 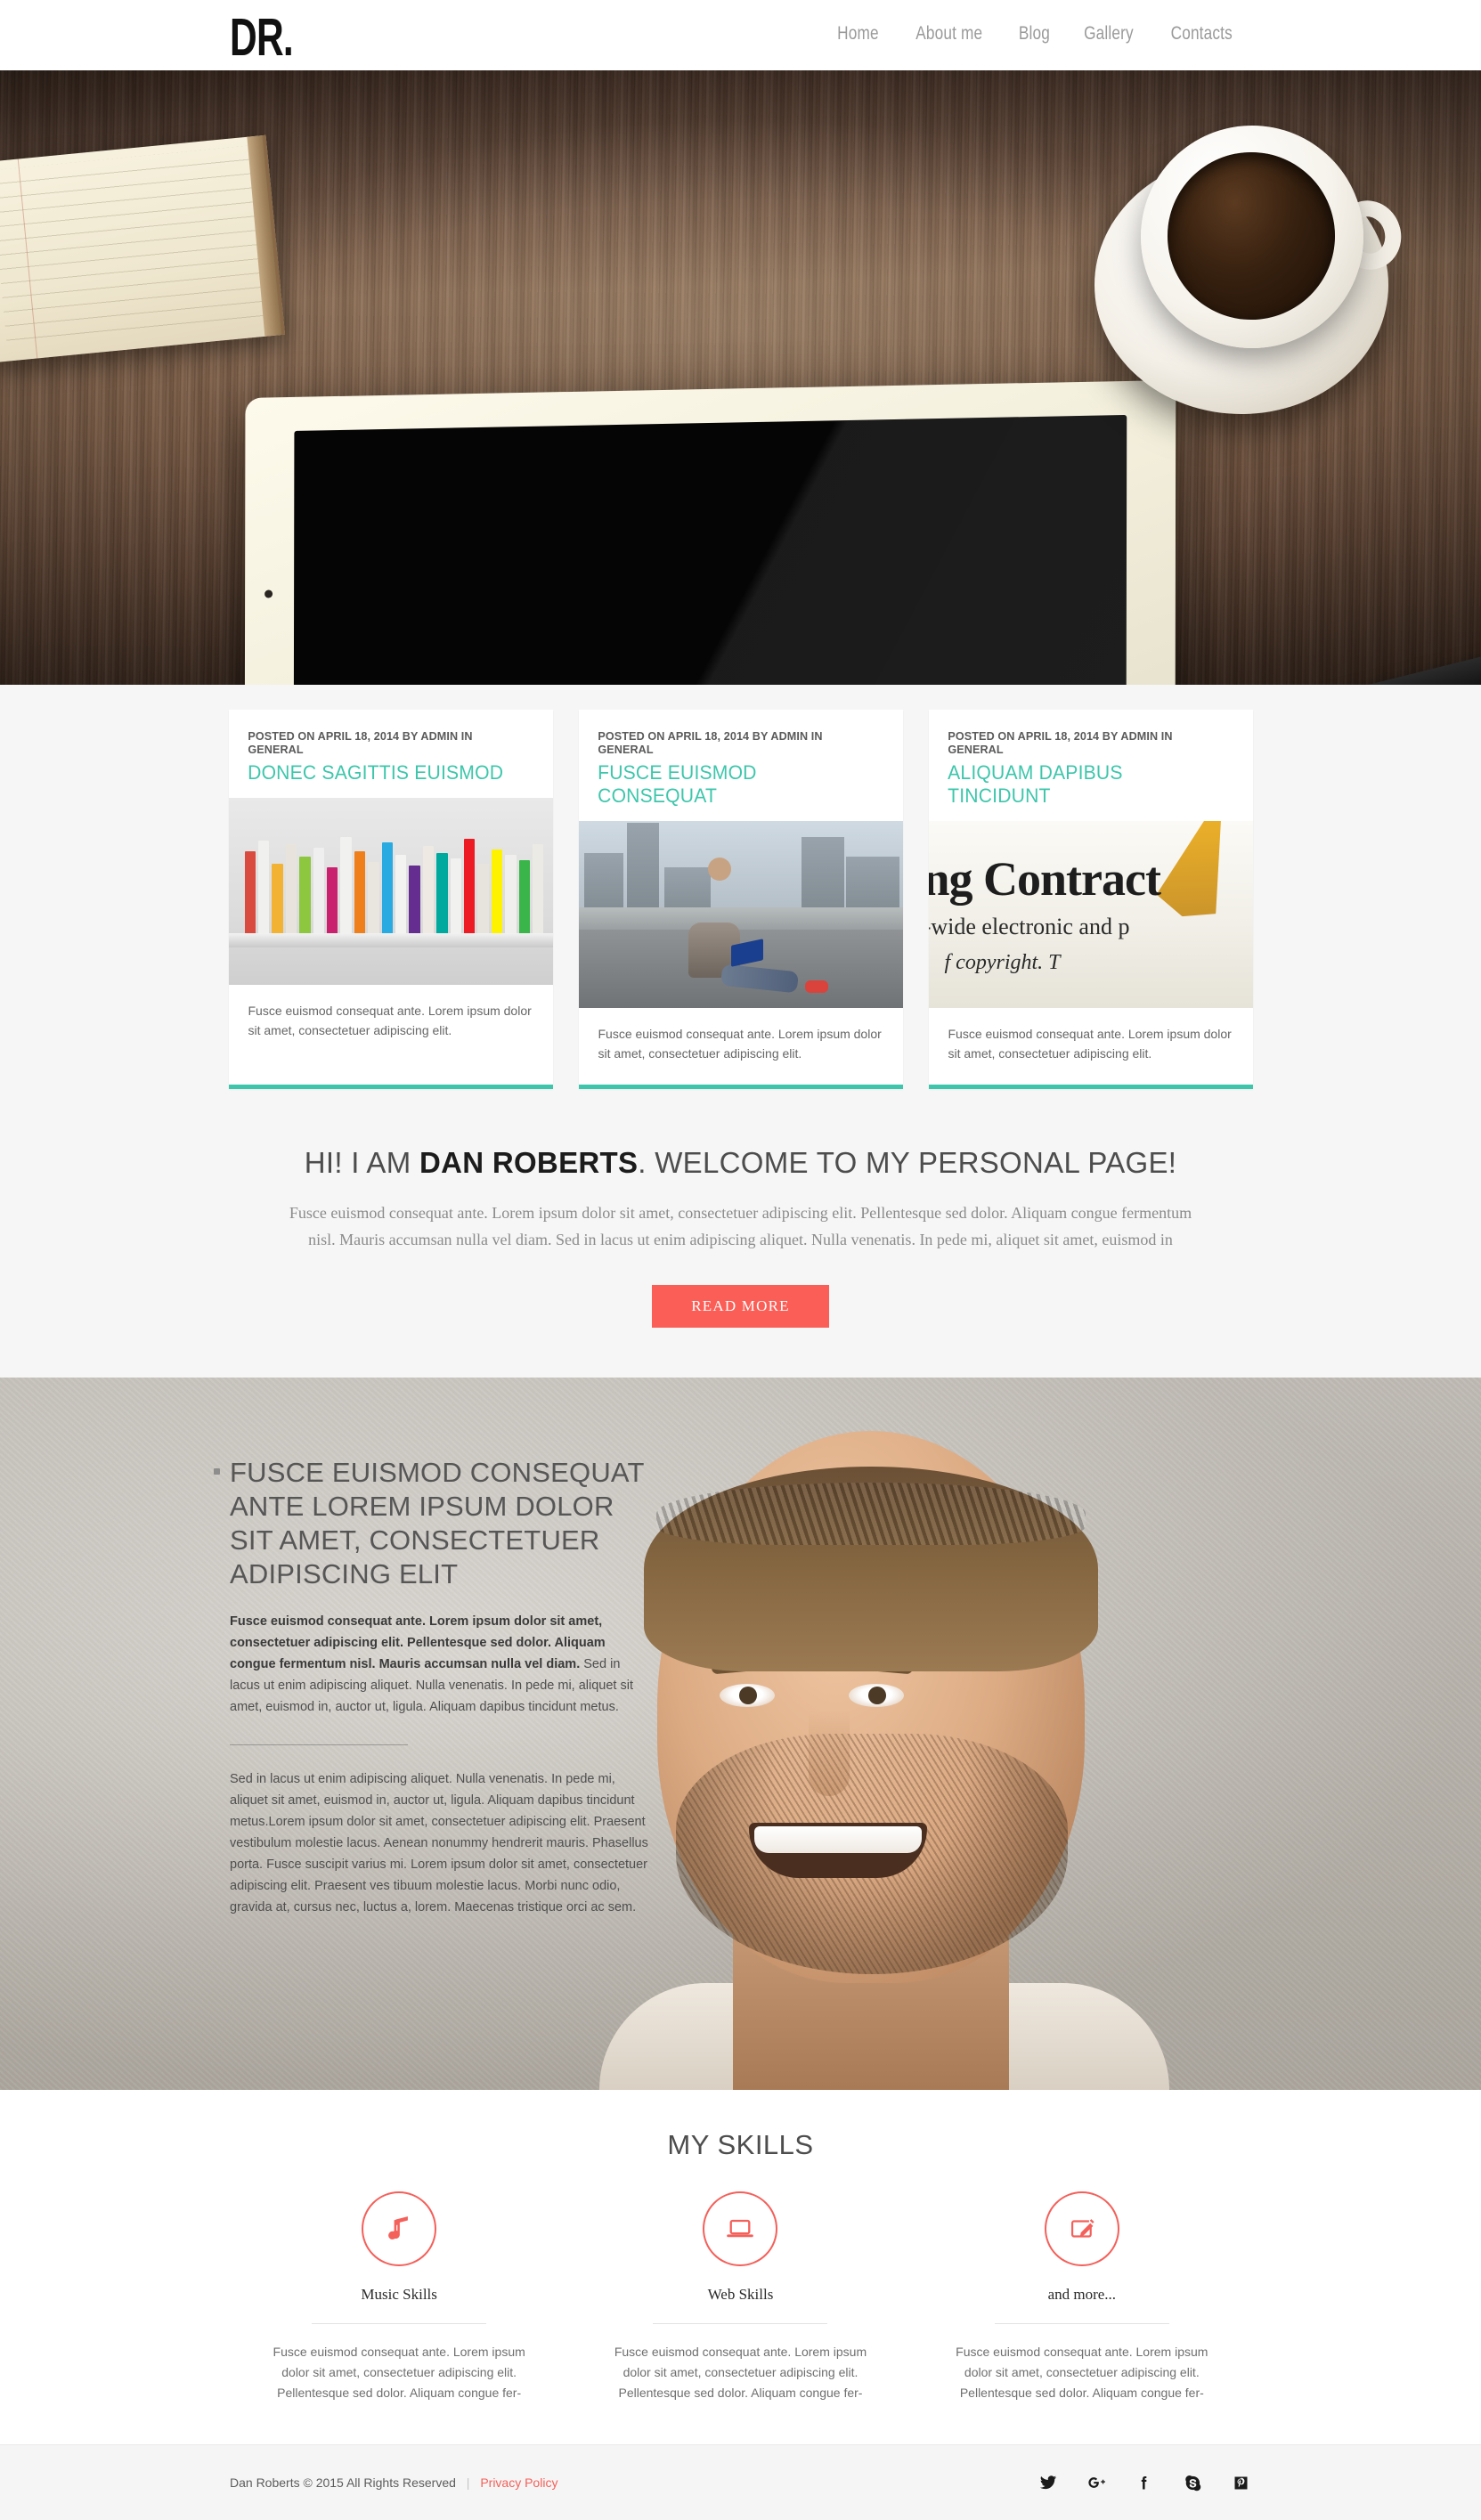 I want to click on tablet-camera-dot, so click(x=268, y=593).